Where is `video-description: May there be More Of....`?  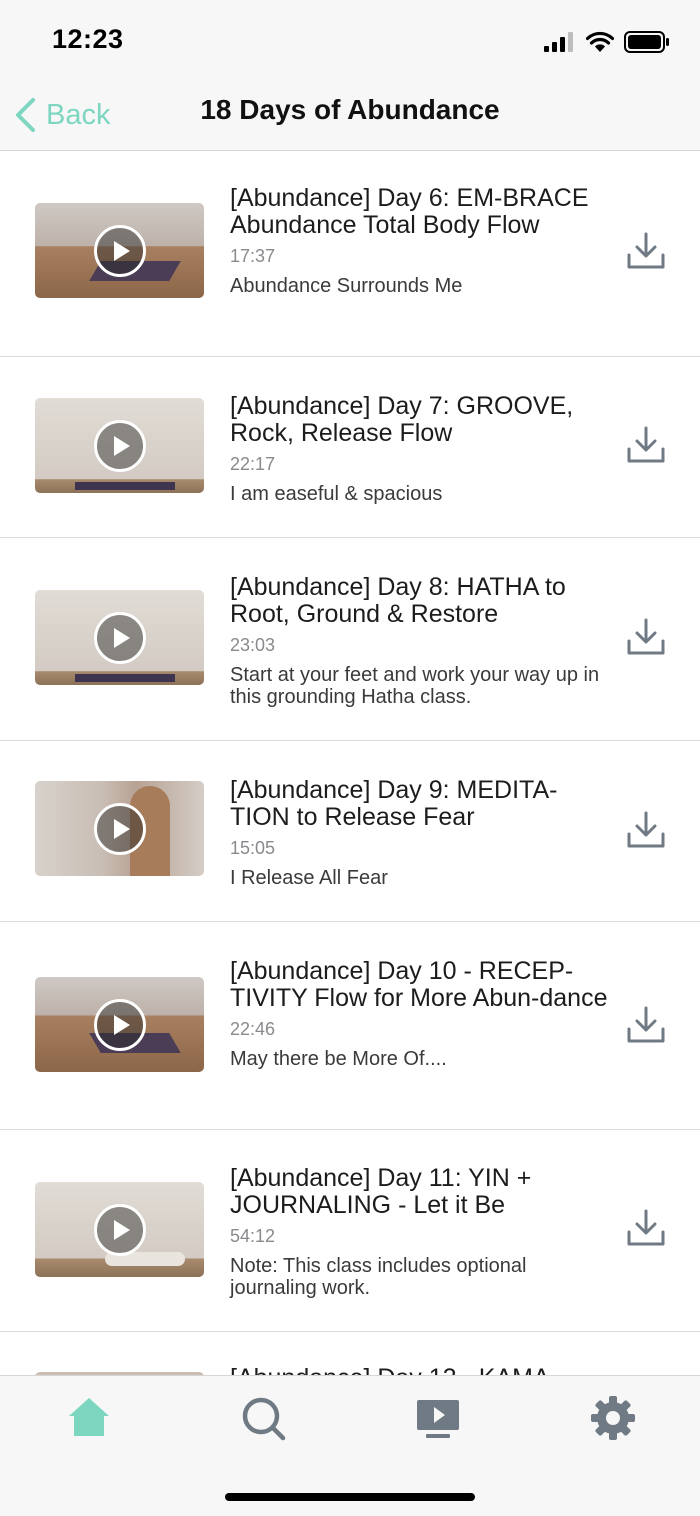
video-description: May there be More Of.... is located at coordinates (338, 1059).